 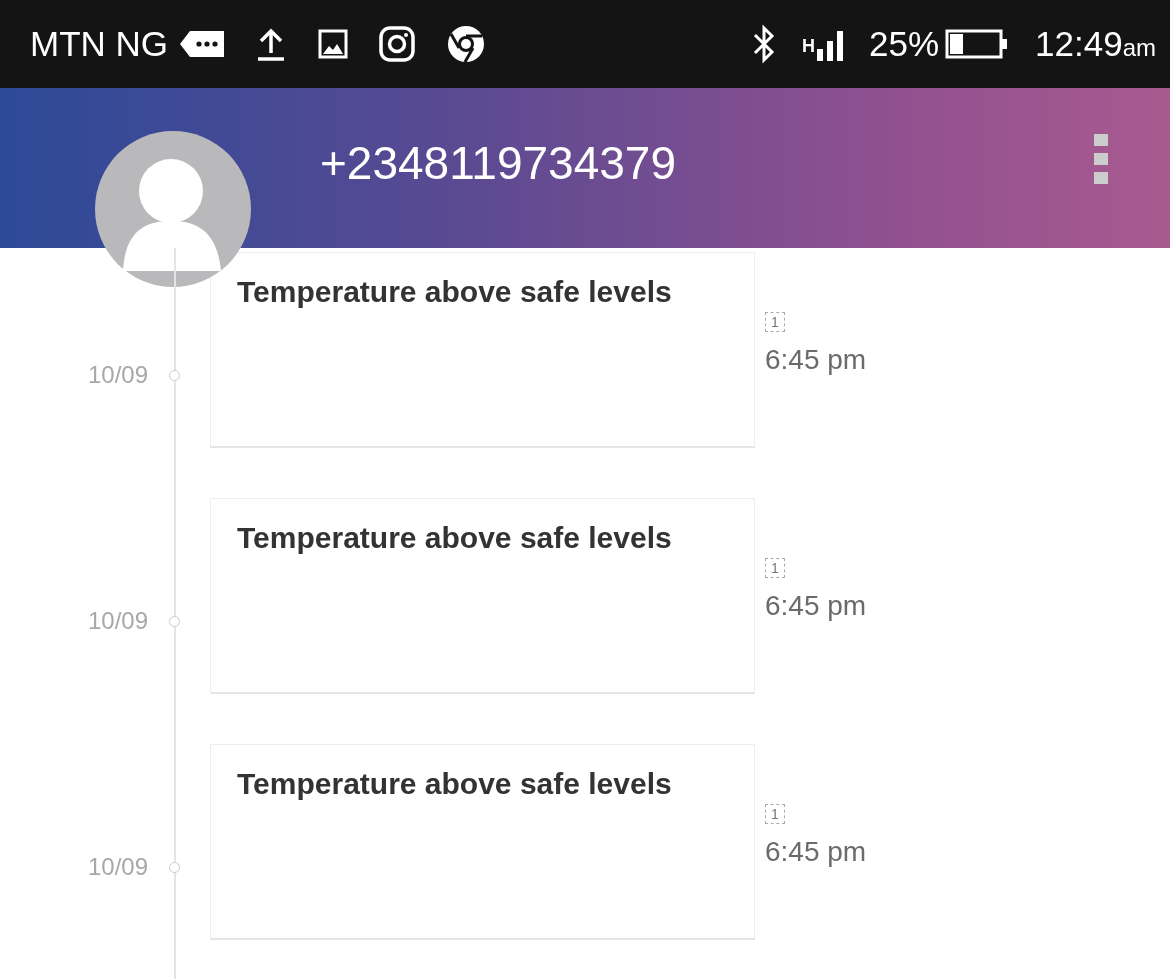 I want to click on image-icon, so click(x=333, y=44).